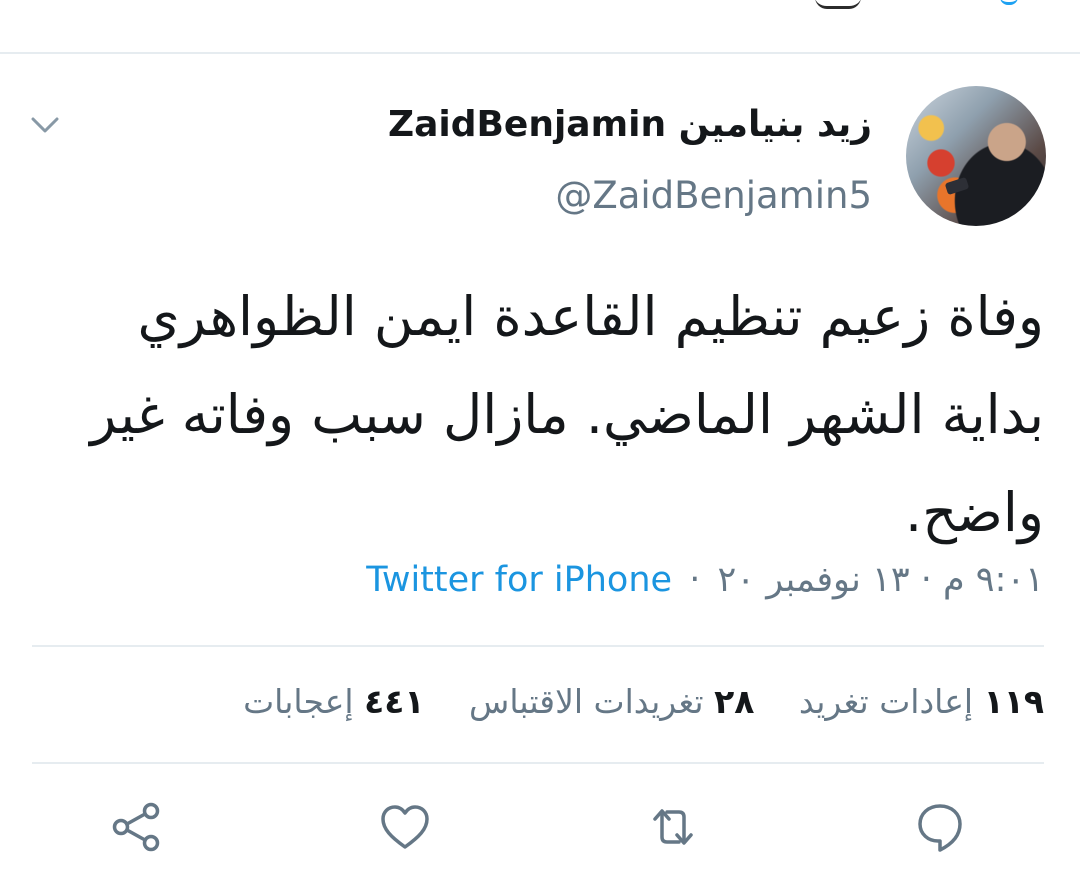  I want to click on share-button, so click(137, 827).